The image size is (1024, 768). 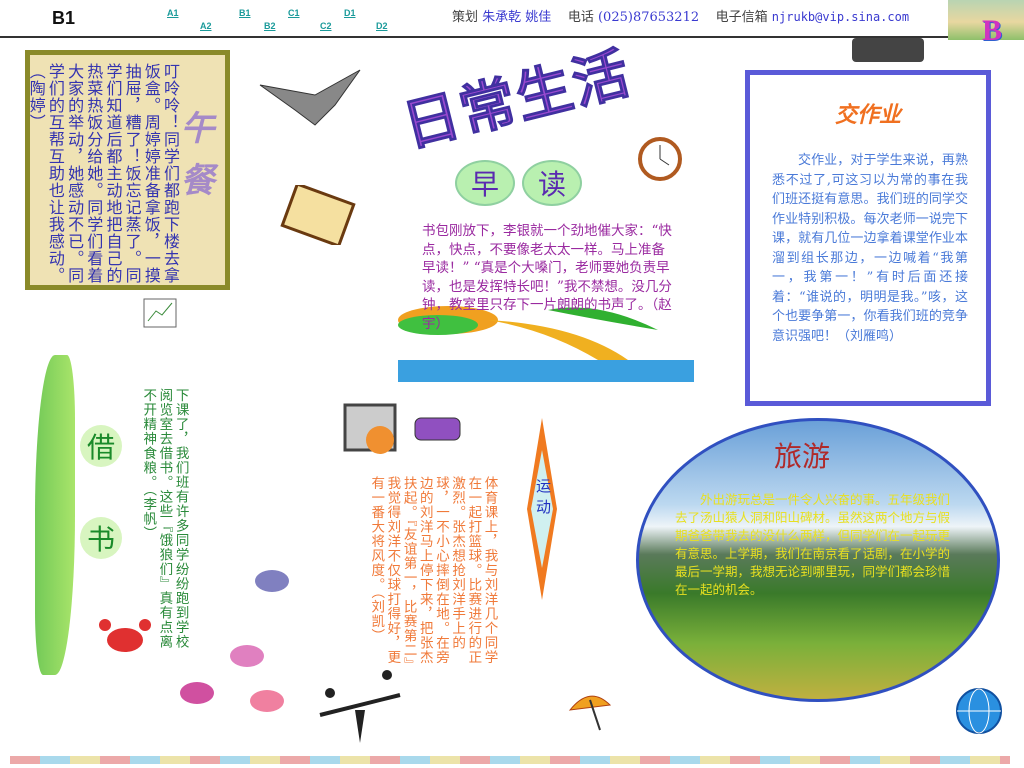 I want to click on nav-link-c1: C1, so click(x=294, y=13).